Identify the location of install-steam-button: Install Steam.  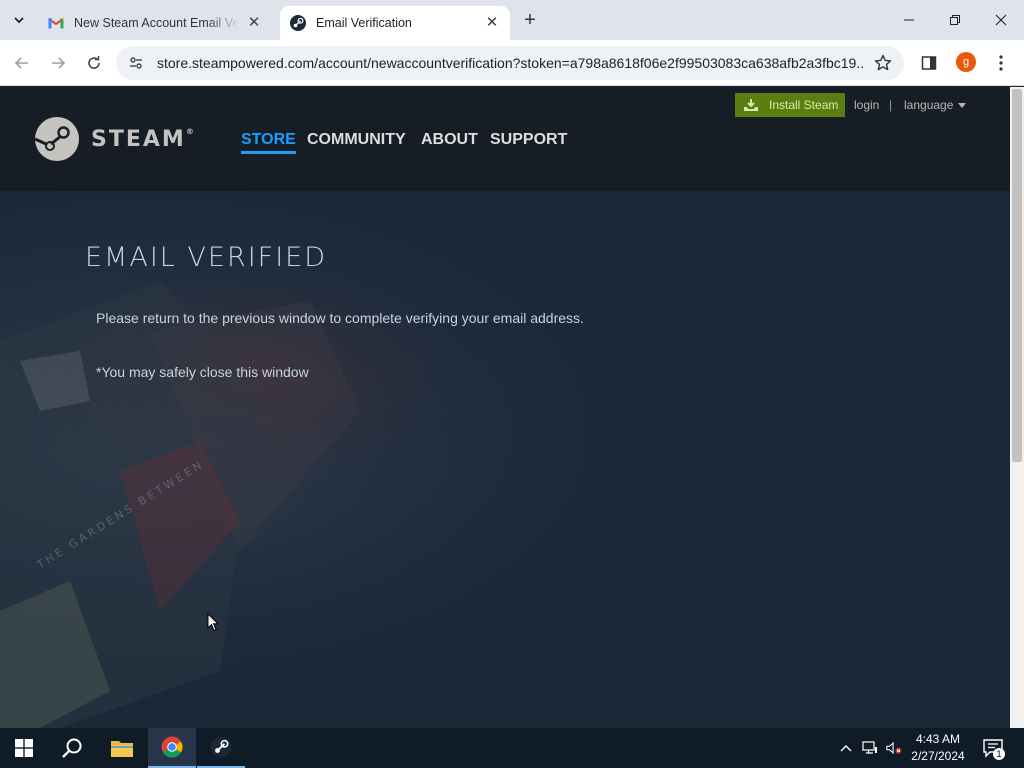
(790, 105).